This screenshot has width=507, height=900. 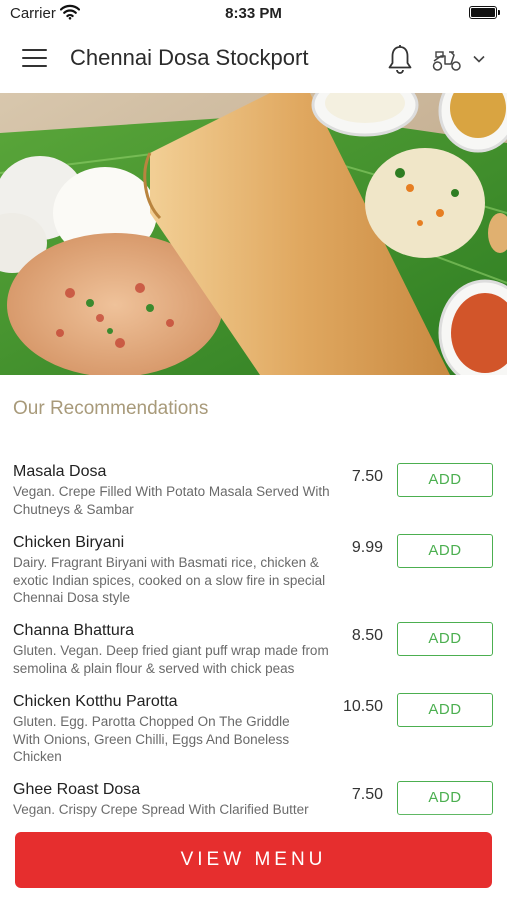 What do you see at coordinates (77, 789) in the screenshot?
I see `item-name: Ghee Roast Dosa` at bounding box center [77, 789].